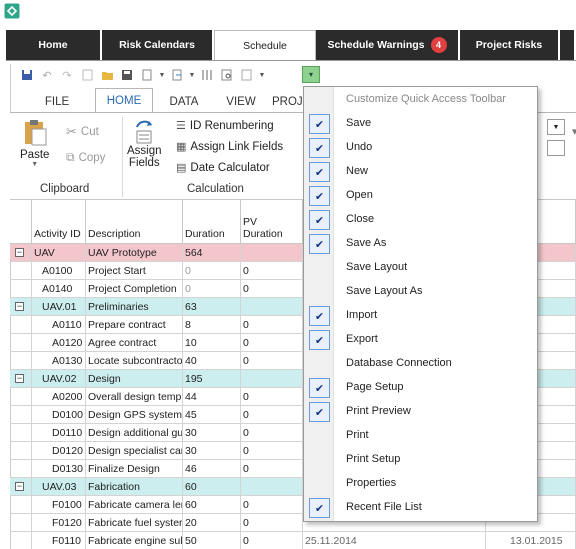  I want to click on table-cell: 63, so click(212, 307).